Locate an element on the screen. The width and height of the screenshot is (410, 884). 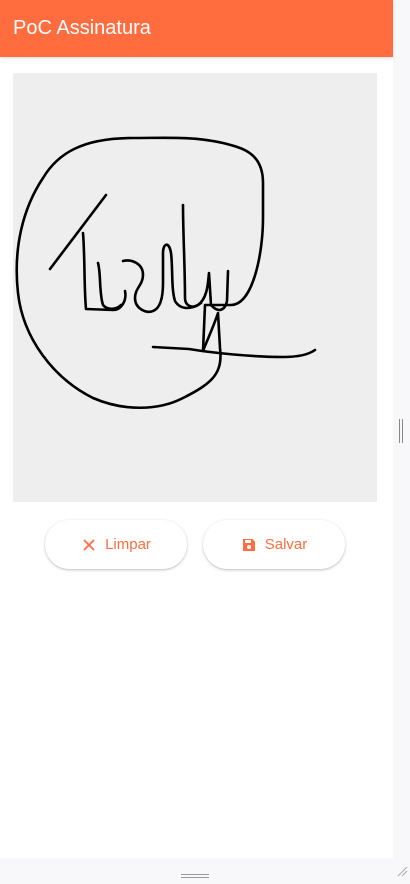
close-icon is located at coordinates (89, 545).